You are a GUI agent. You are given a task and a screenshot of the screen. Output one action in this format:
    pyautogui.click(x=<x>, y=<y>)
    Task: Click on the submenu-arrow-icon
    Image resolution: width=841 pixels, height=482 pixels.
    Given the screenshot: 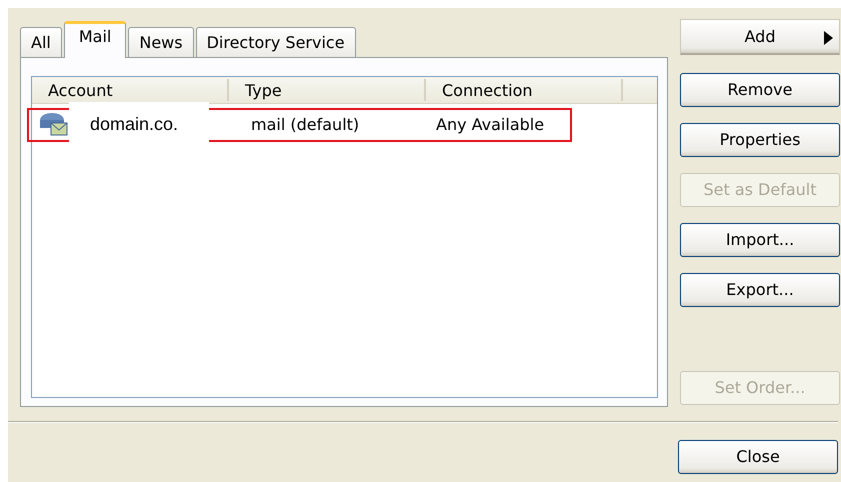 What is the action you would take?
    pyautogui.click(x=828, y=38)
    